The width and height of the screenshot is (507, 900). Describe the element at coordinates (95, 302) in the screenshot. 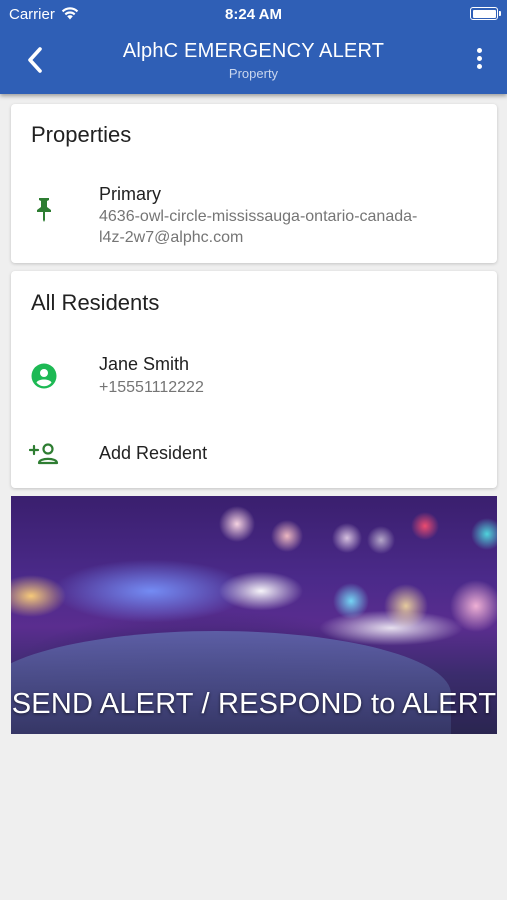

I see `residents-heading: All Residents` at that location.